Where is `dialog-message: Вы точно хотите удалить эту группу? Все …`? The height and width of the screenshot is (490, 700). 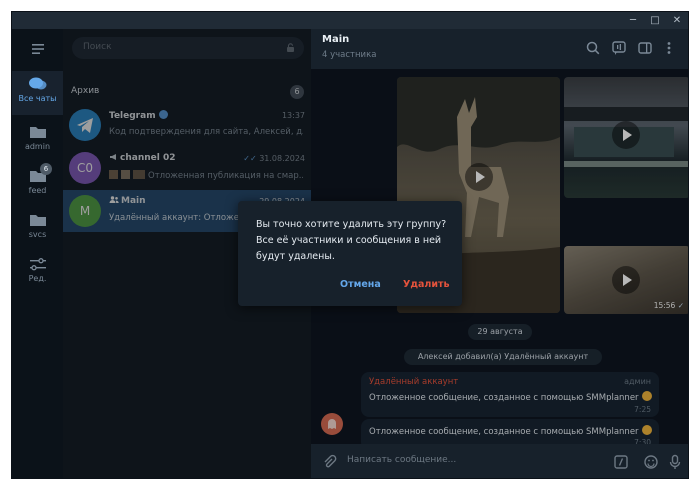 dialog-message: Вы точно хотите удалить эту группу? Все … is located at coordinates (351, 240).